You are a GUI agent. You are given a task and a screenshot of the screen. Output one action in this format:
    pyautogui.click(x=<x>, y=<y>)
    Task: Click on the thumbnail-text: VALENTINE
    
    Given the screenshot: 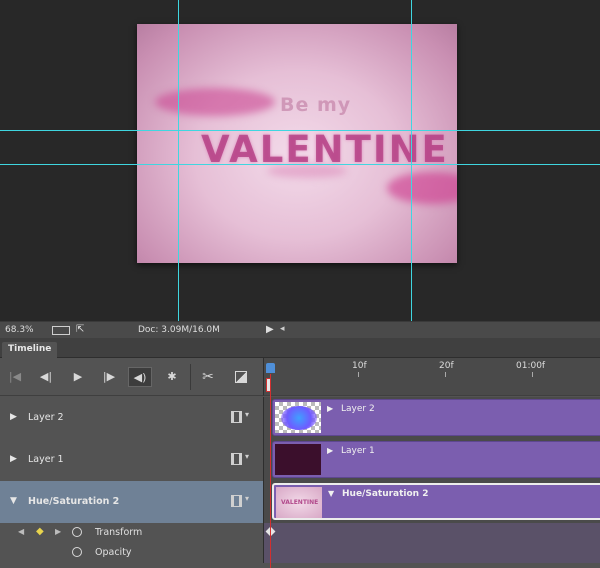 What is the action you would take?
    pyautogui.click(x=300, y=502)
    